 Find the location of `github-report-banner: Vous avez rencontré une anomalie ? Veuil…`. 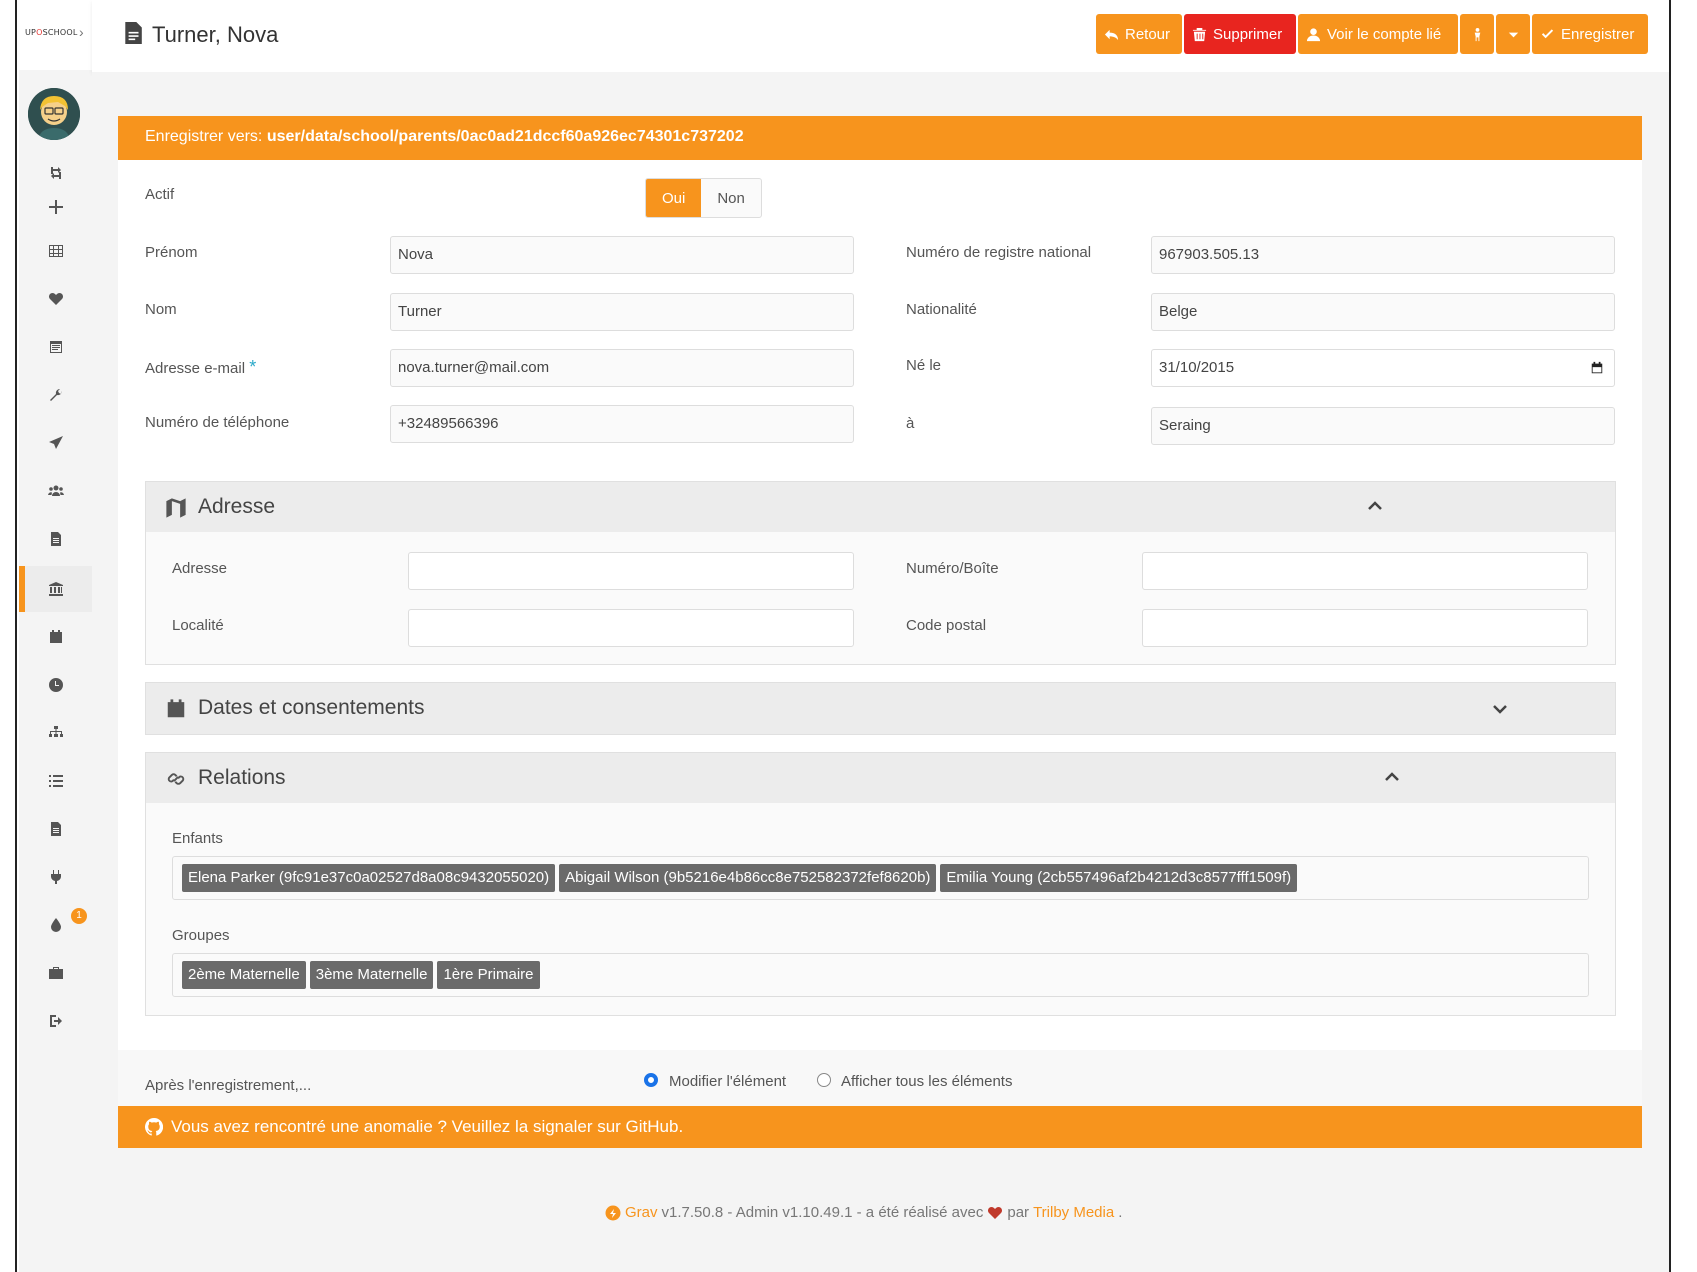

github-report-banner: Vous avez rencontré une anomalie ? Veuil… is located at coordinates (880, 1127).